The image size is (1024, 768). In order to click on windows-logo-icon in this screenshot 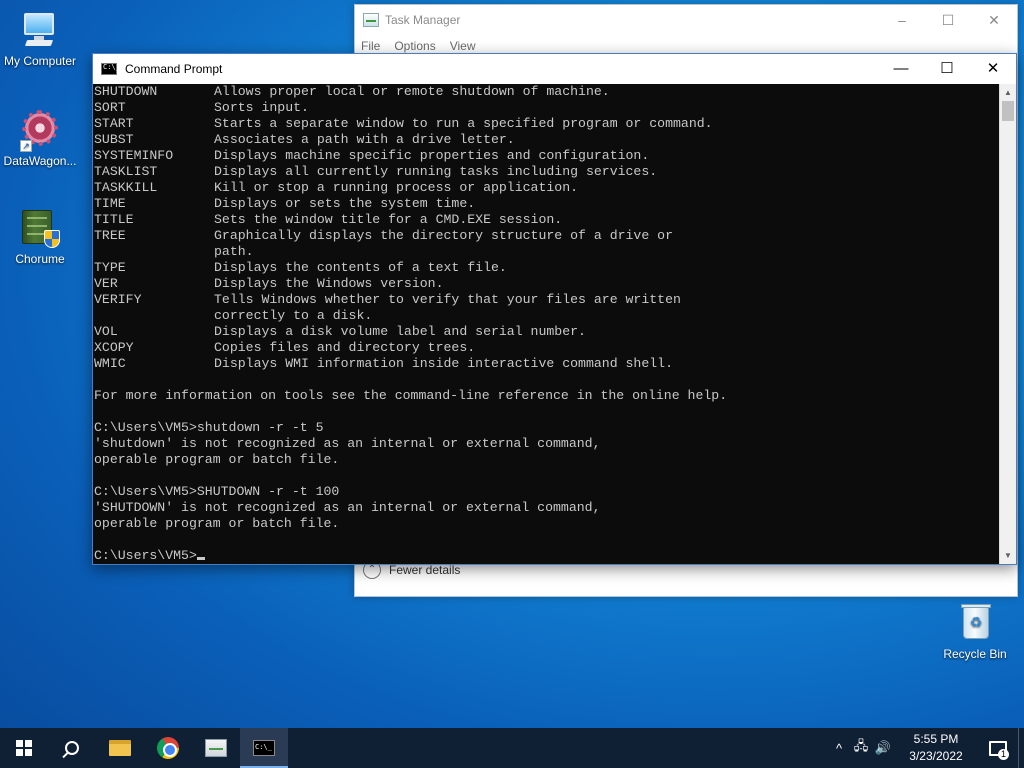, I will do `click(24, 748)`.